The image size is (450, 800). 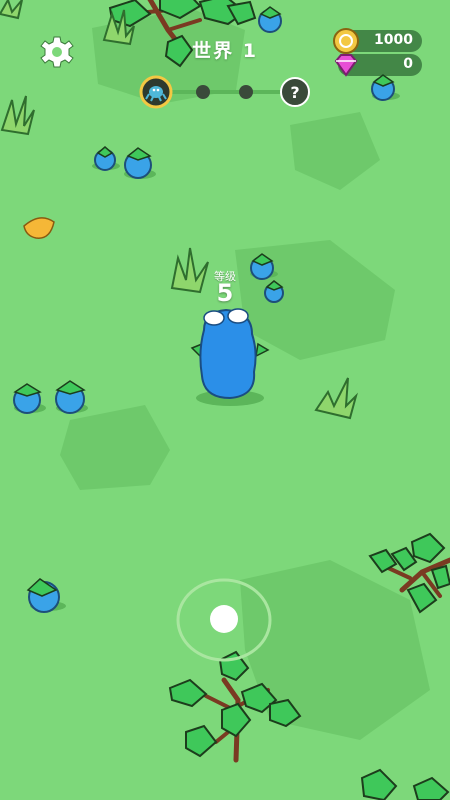 I want to click on question-icon: ?, so click(x=294, y=92).